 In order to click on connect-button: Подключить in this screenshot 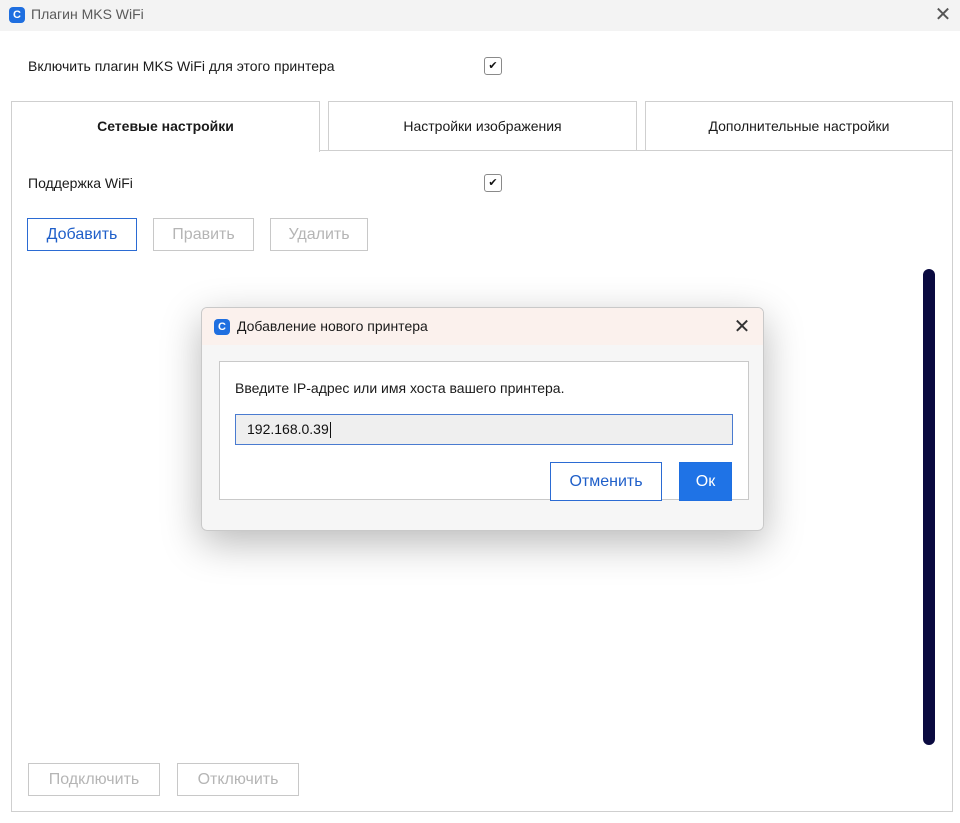, I will do `click(94, 779)`.